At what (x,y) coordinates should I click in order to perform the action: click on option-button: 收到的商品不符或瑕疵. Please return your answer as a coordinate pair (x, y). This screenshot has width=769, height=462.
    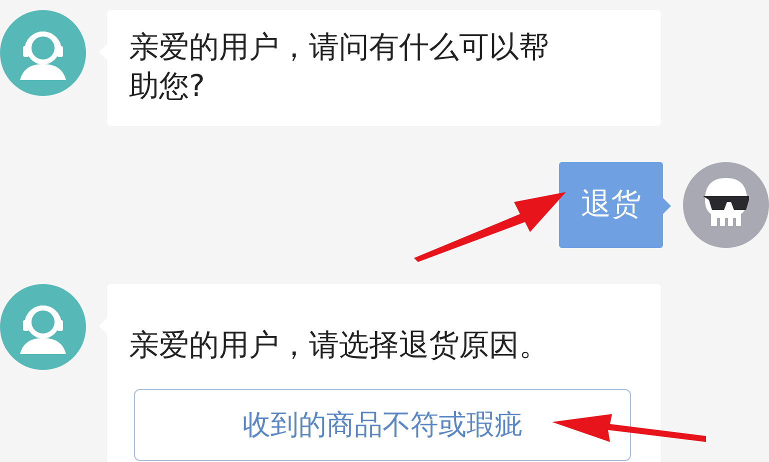
    Looking at the image, I should click on (382, 425).